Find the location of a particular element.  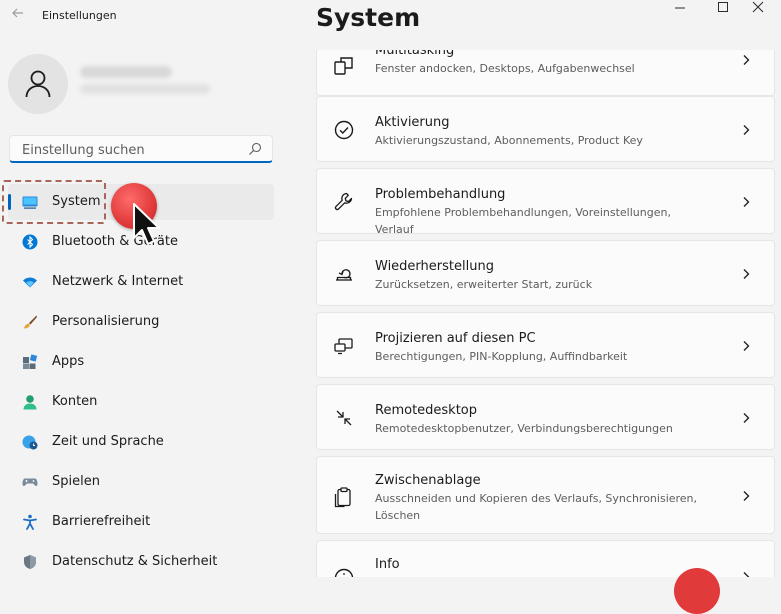

avatar is located at coordinates (38, 84).